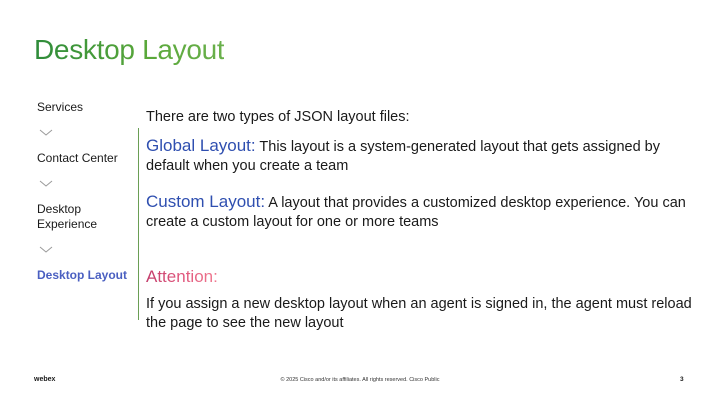 The image size is (720, 405). Describe the element at coordinates (201, 145) in the screenshot. I see `global-layout-keyword: Global Layout:` at that location.